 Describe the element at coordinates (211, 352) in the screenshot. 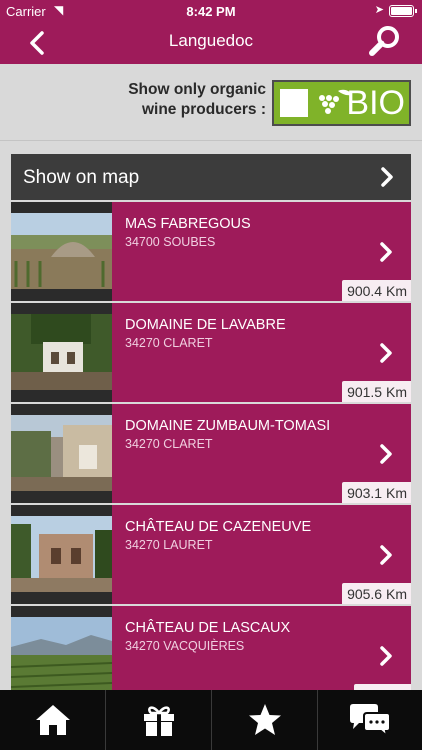

I see `list-item: DOMAINE DE LAVABRE 34270 CLARET 901.5 Km` at that location.